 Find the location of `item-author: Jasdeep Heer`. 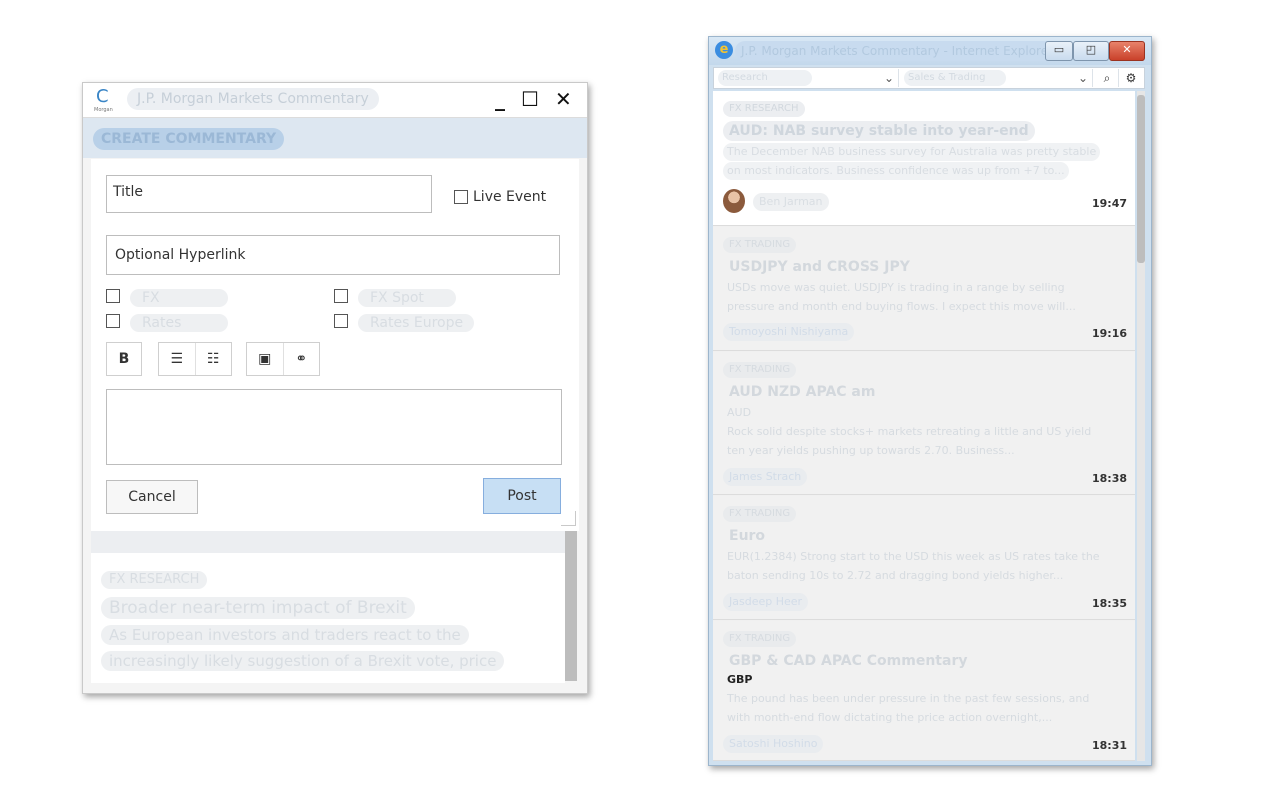

item-author: Jasdeep Heer is located at coordinates (766, 602).